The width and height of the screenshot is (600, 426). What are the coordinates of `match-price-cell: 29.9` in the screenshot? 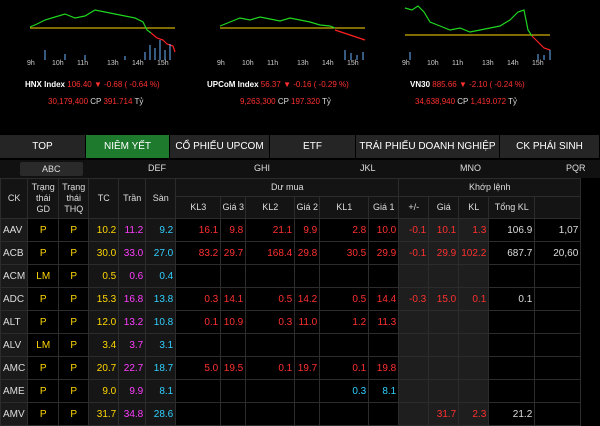 It's located at (444, 253).